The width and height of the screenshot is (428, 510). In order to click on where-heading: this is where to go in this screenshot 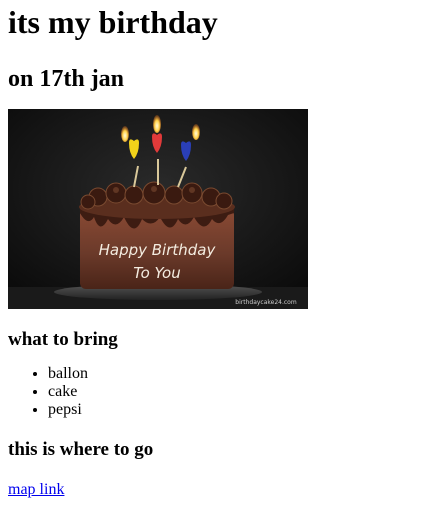, I will do `click(81, 449)`.